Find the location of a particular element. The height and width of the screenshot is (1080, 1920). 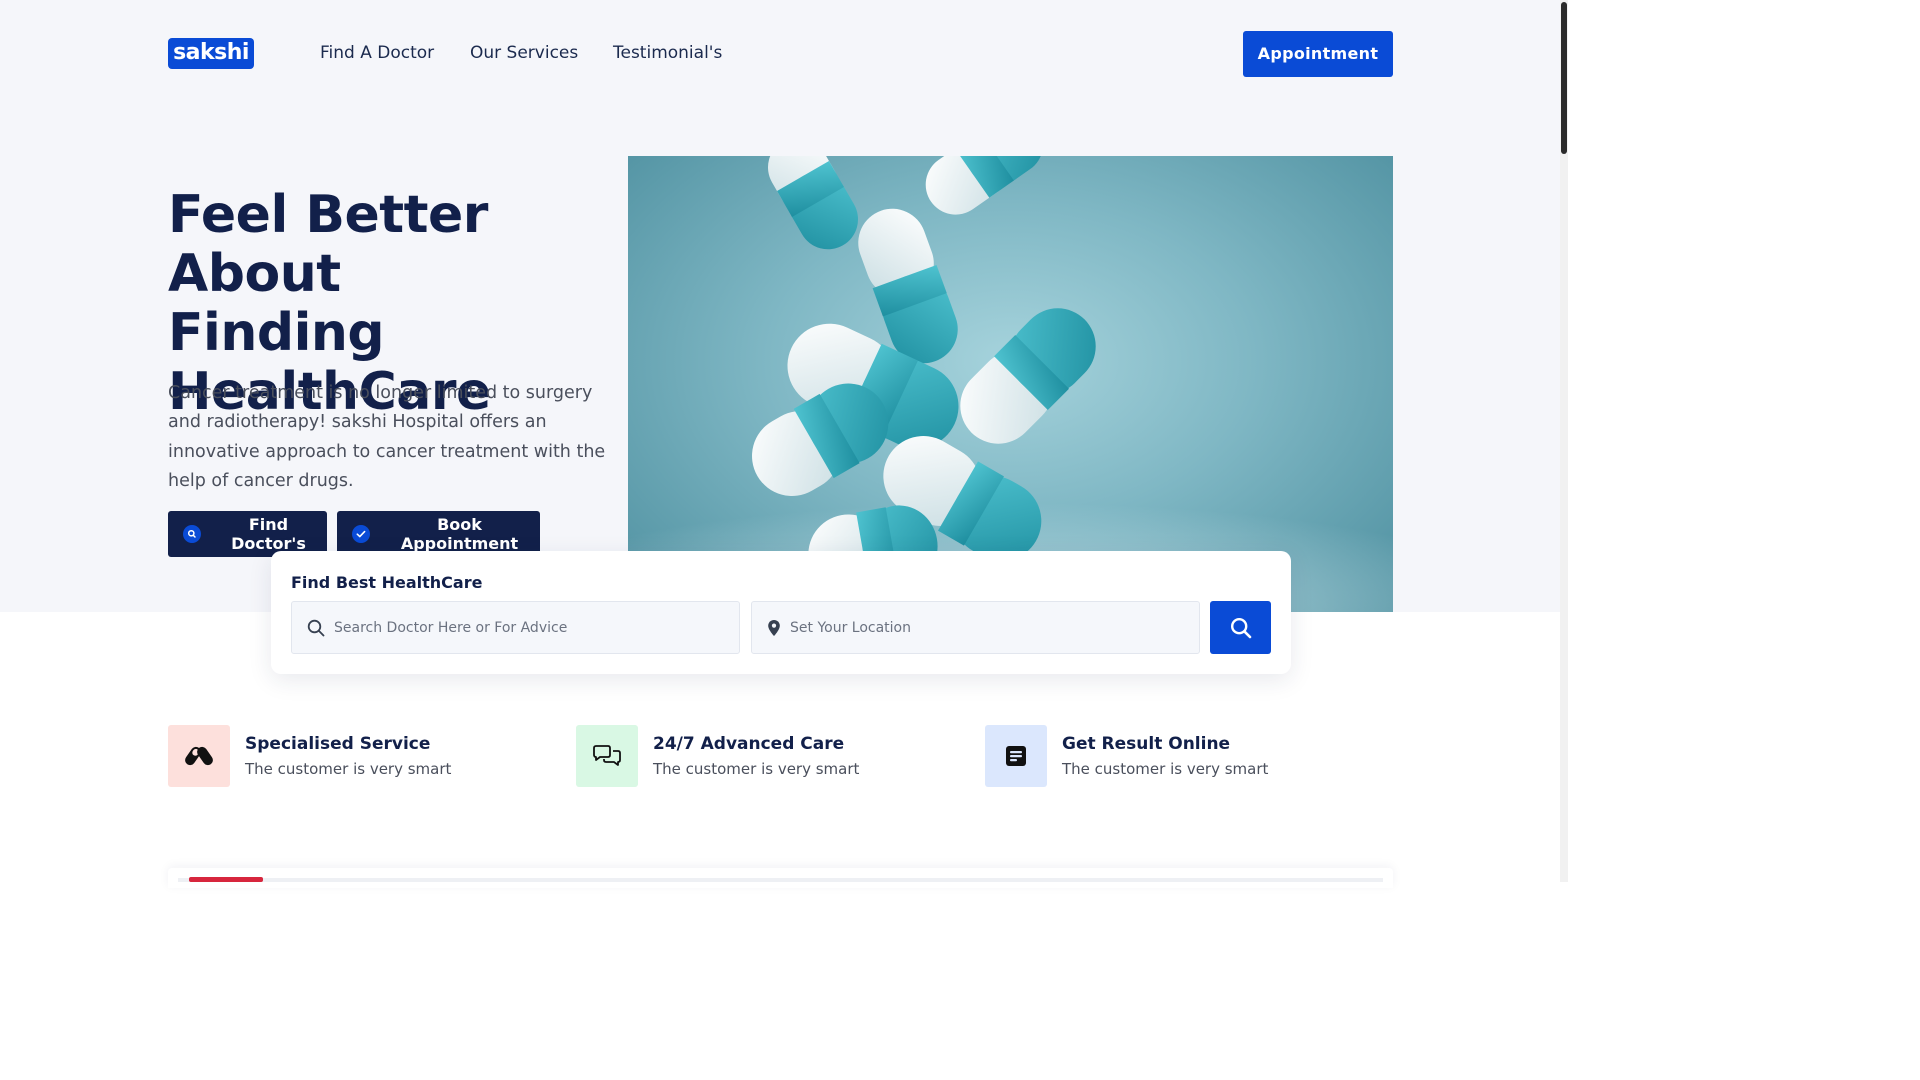

location-input is located at coordinates (980, 627).